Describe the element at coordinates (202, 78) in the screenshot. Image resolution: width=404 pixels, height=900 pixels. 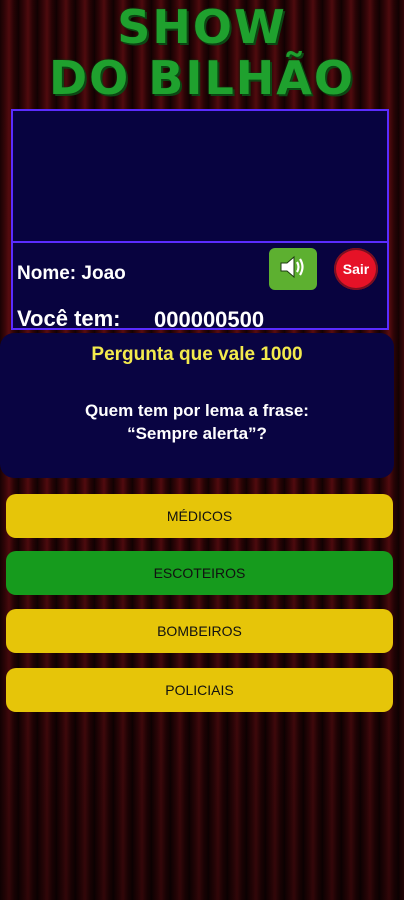
I see `game-title-line2: DO BILHÃO` at that location.